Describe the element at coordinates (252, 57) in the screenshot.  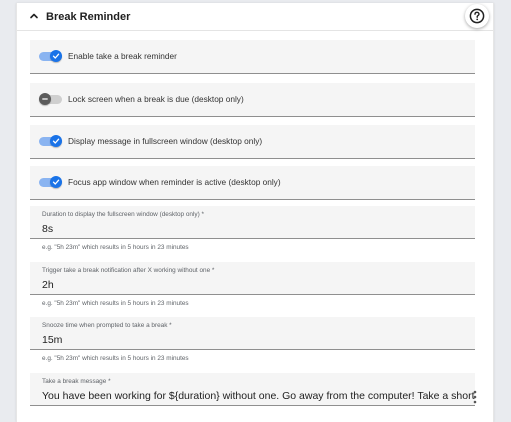
I see `toggle-row-enable-break-reminder: Enable take a break reminder` at that location.